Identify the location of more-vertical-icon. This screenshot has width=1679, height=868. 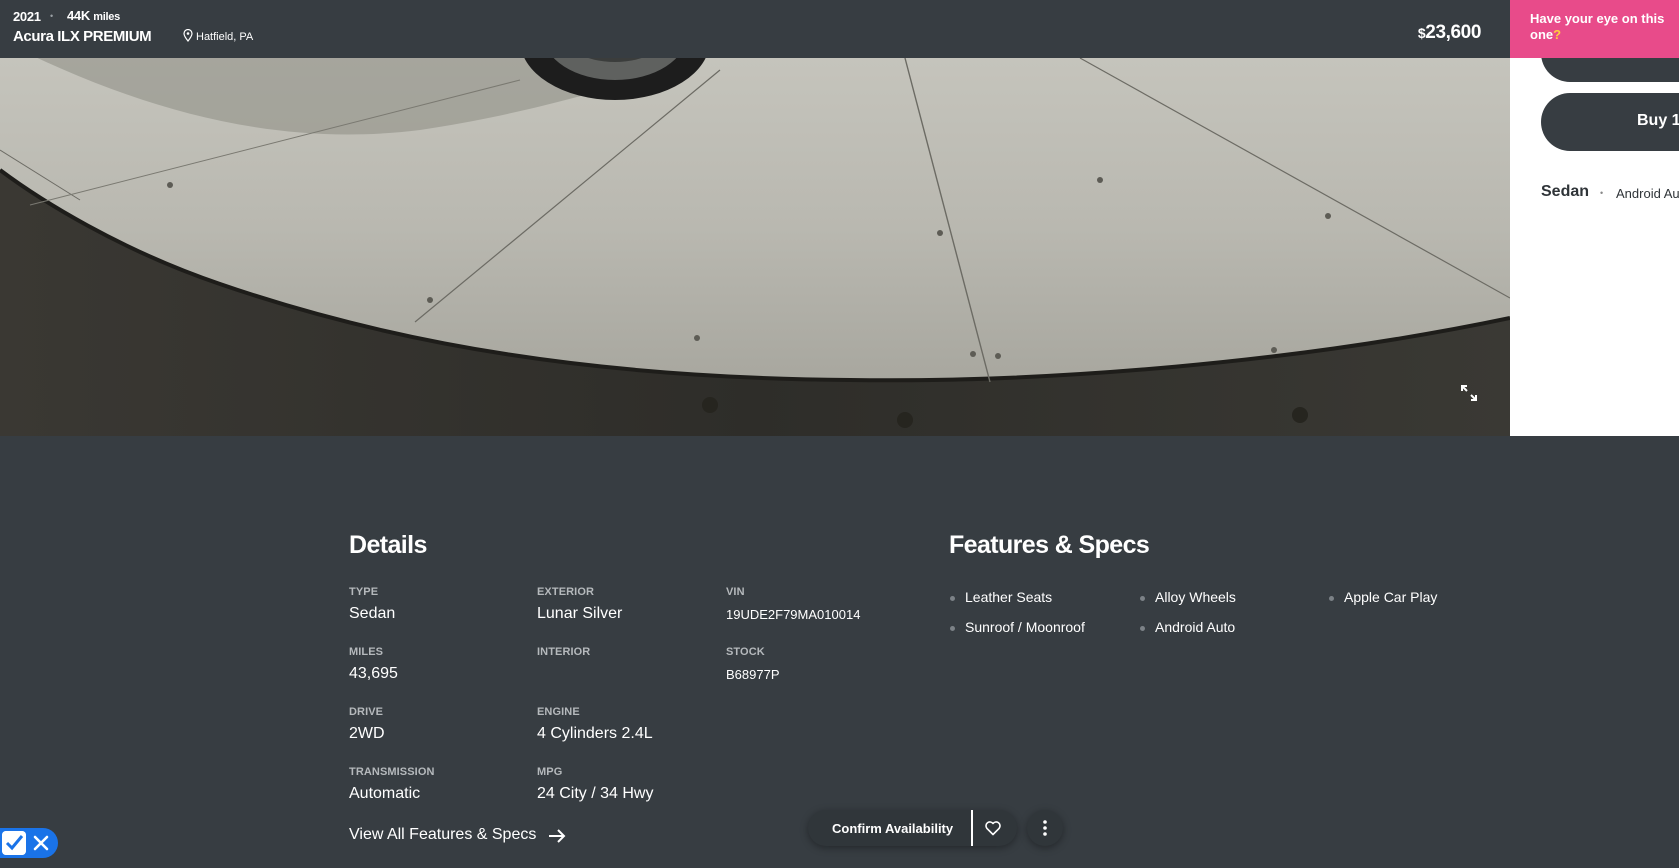
(1045, 828).